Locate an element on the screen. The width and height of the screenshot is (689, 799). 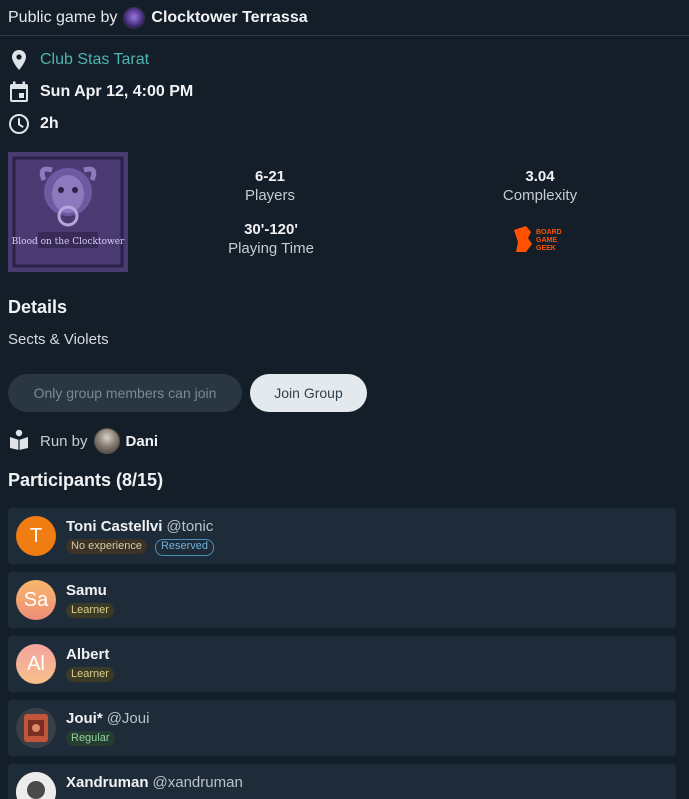
participant-handle: @xandruman is located at coordinates (197, 782).